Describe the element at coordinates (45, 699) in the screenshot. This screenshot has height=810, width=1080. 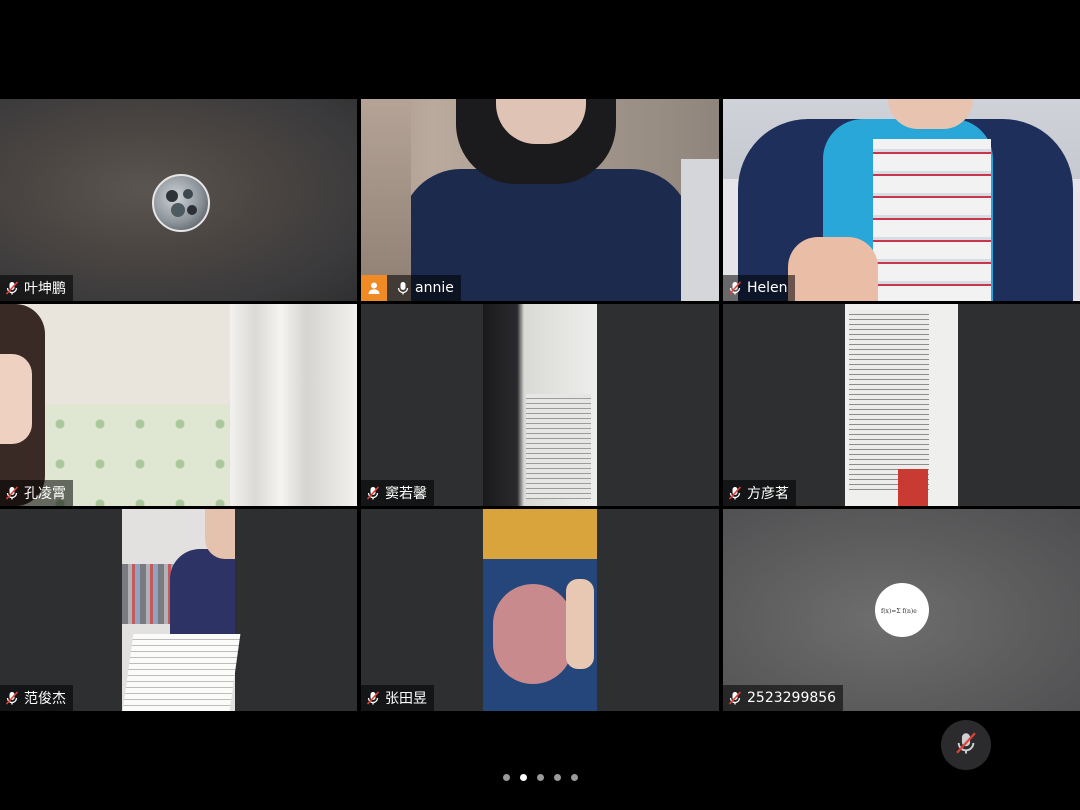
I see `participant-name: 范俊杰` at that location.